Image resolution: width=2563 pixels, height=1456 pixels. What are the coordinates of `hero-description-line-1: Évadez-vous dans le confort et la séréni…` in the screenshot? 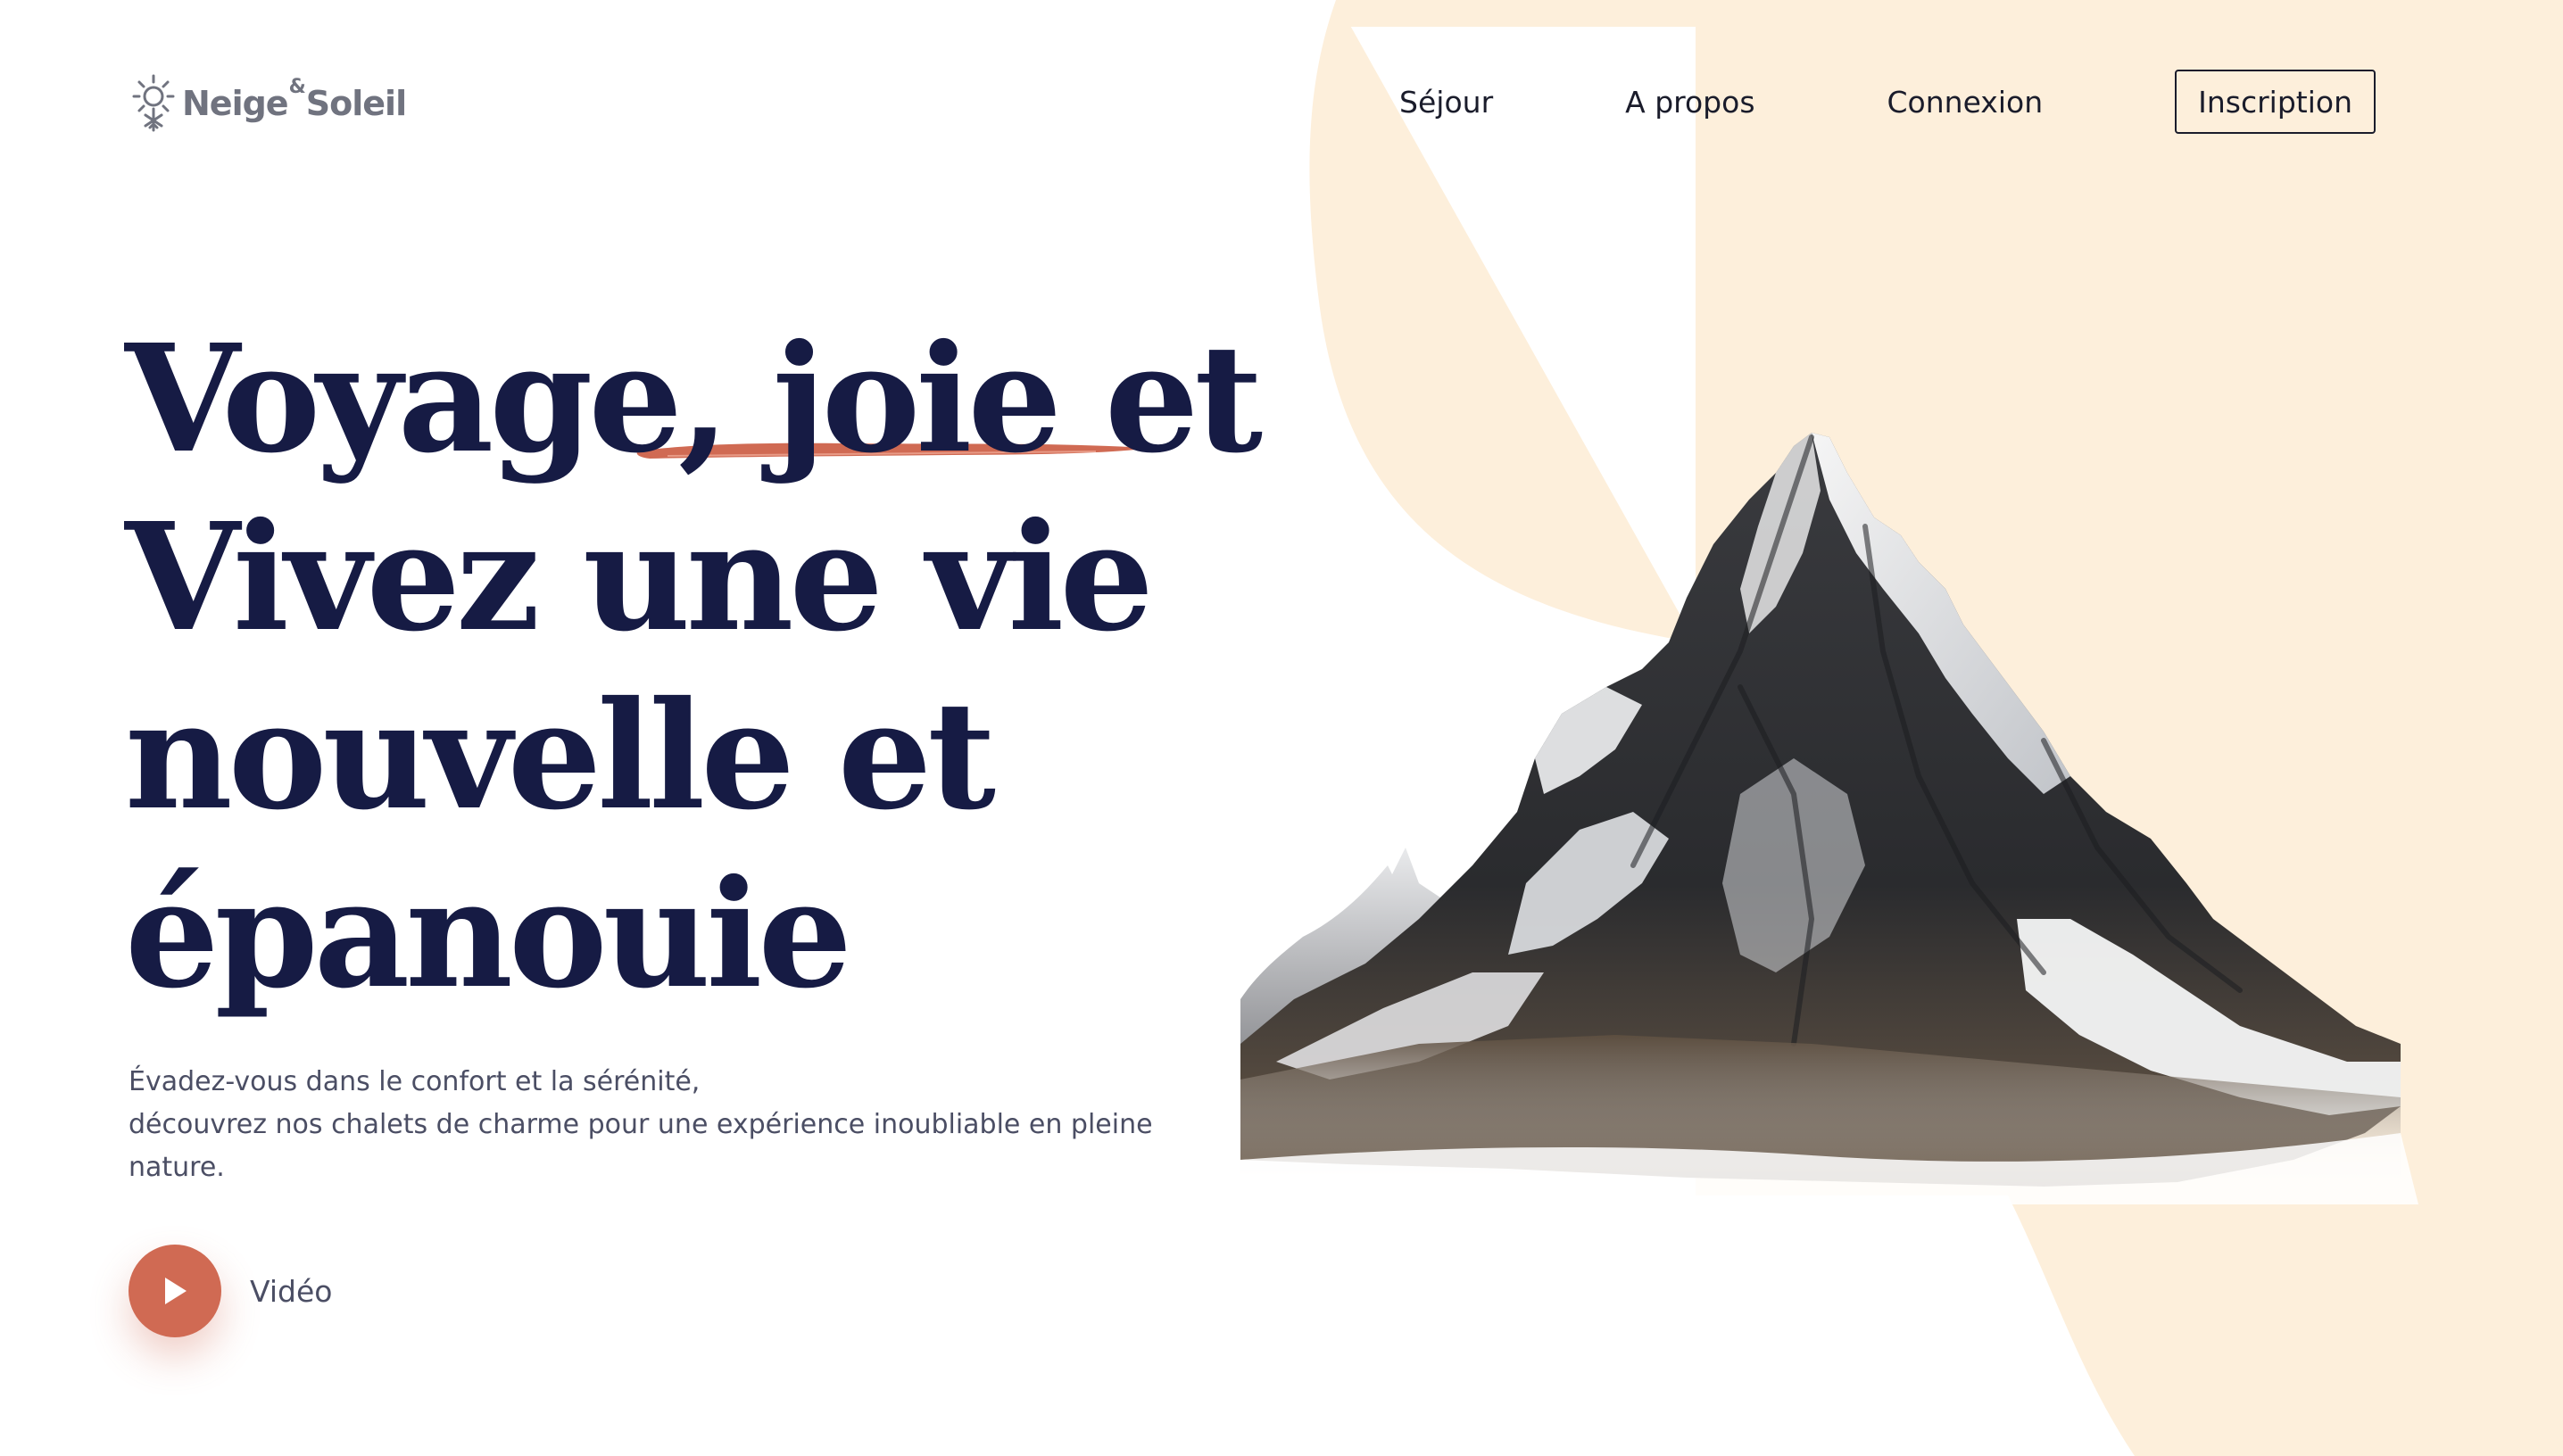 It's located at (415, 1081).